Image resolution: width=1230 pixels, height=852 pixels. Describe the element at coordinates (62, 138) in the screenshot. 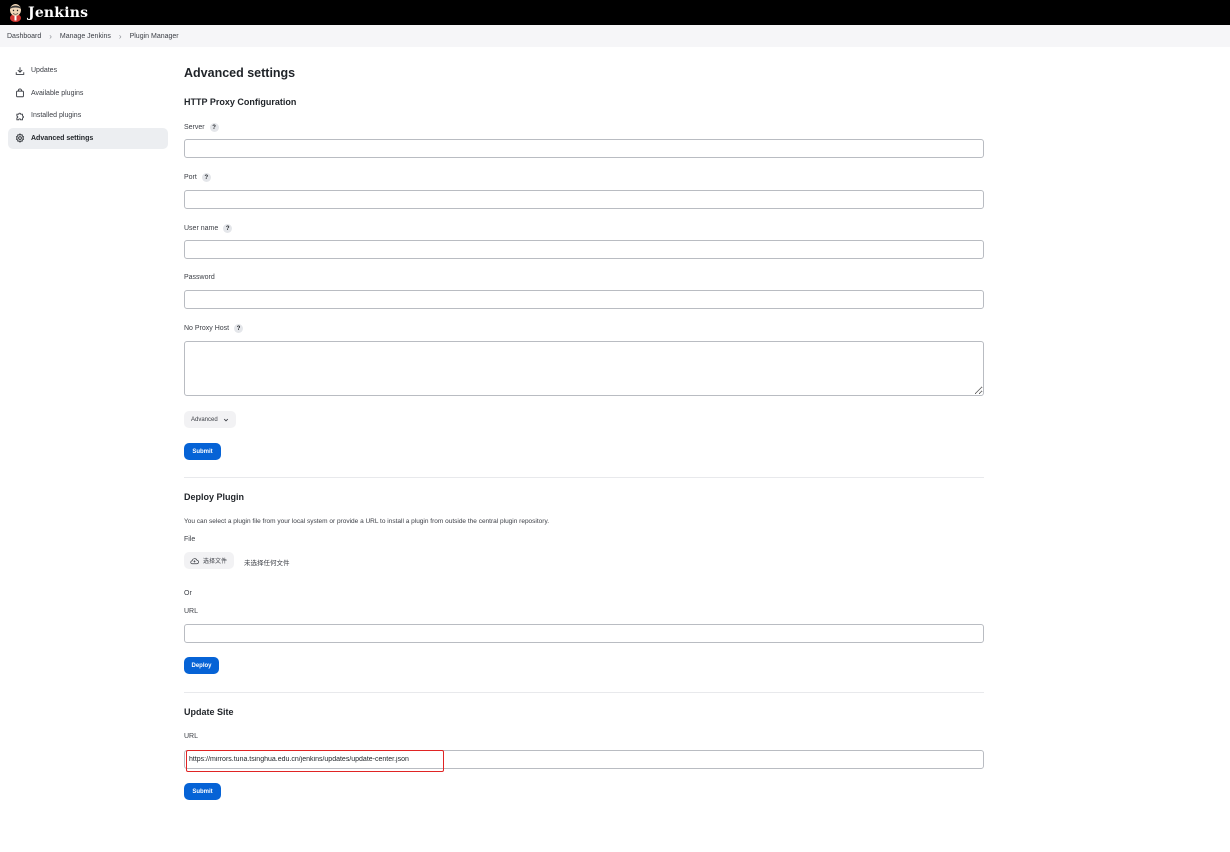

I see `sidebar-item-label: Advanced settings` at that location.